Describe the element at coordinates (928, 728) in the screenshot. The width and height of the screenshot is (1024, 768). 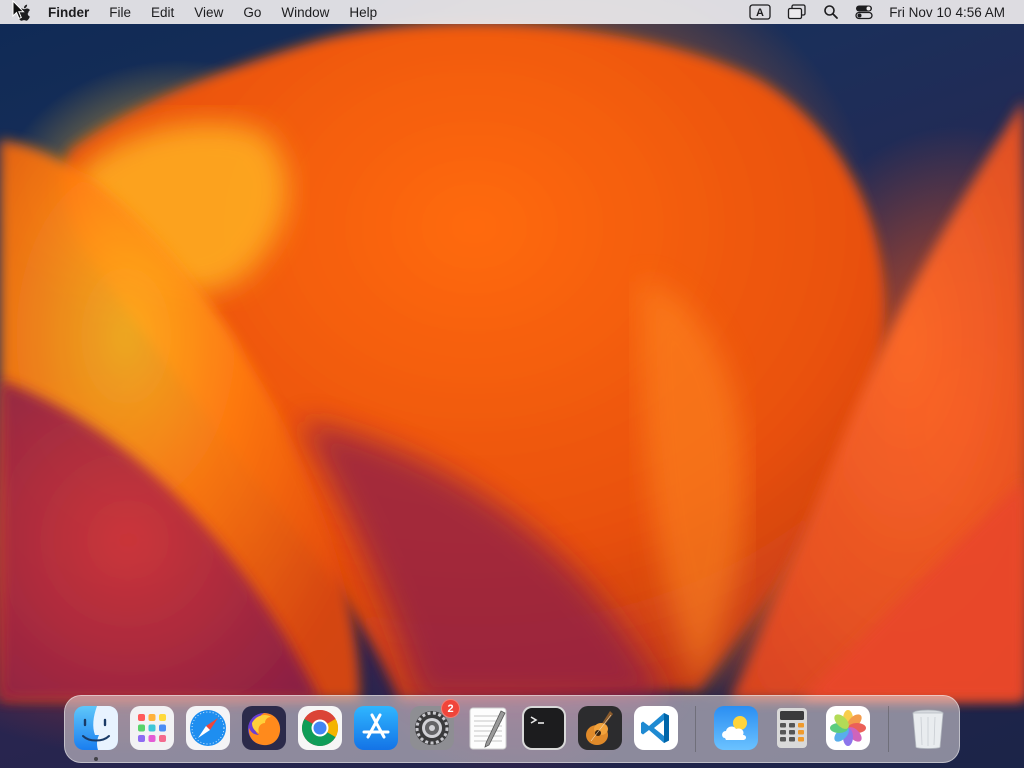
I see `dock-trash-icon` at that location.